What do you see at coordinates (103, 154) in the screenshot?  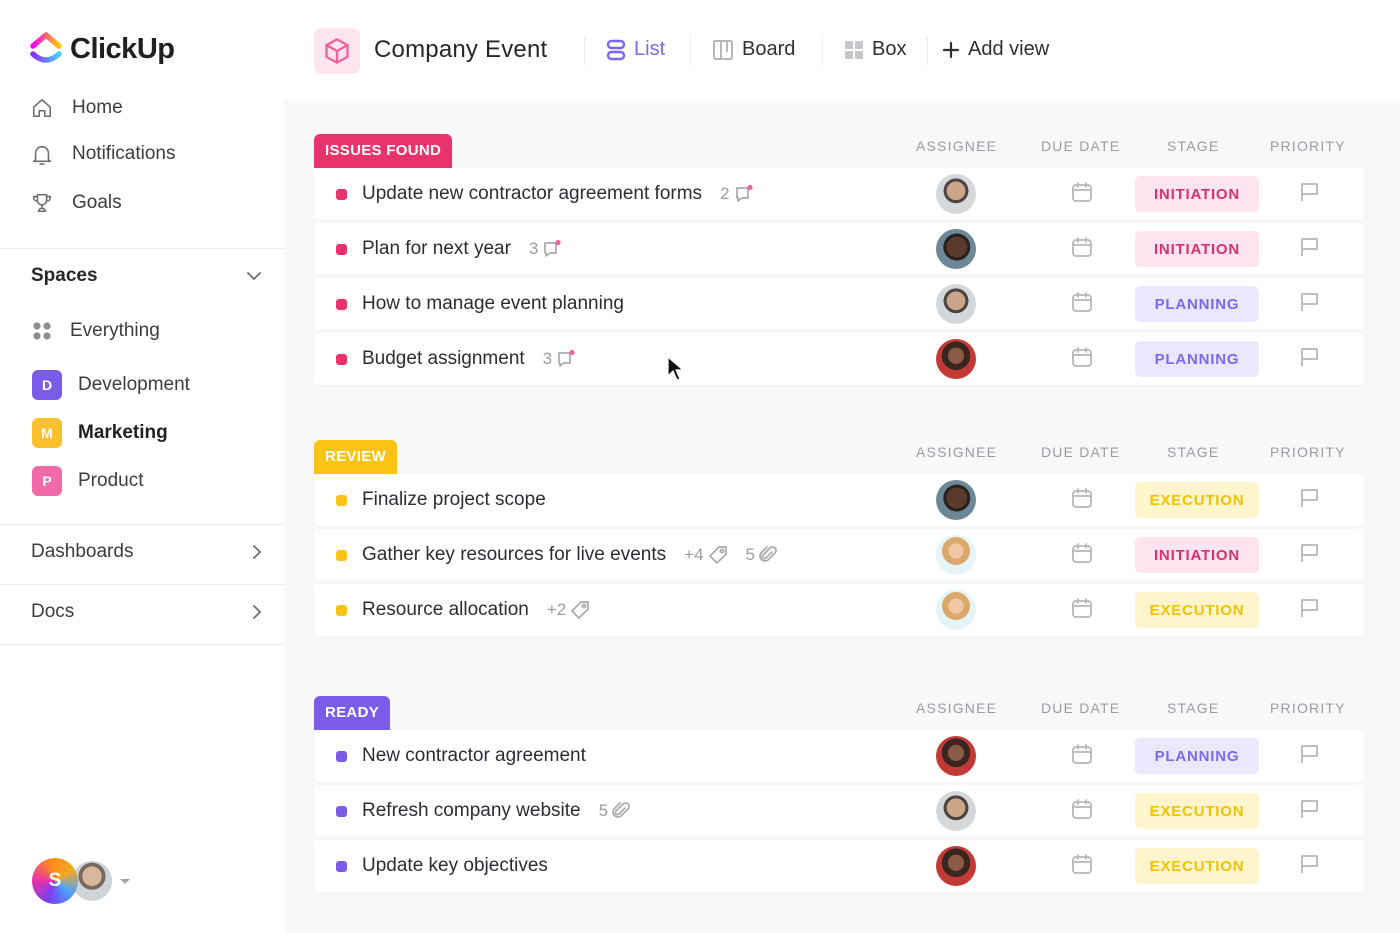 I see `nav-notifications: Notifications` at bounding box center [103, 154].